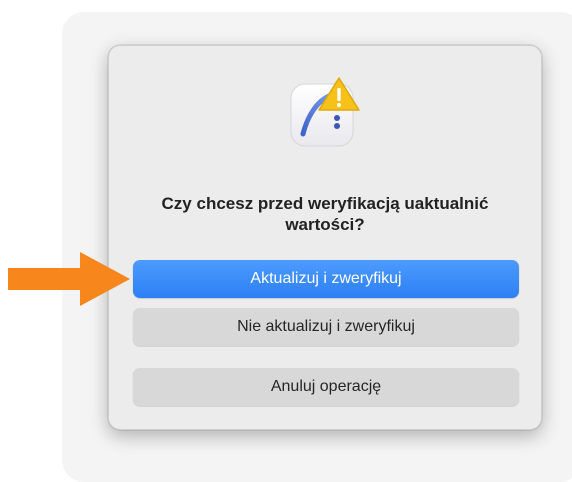 Image resolution: width=572 pixels, height=482 pixels. What do you see at coordinates (326, 327) in the screenshot?
I see `no-update-and-verify-button: Nie aktualizuj i zweryfikuj` at bounding box center [326, 327].